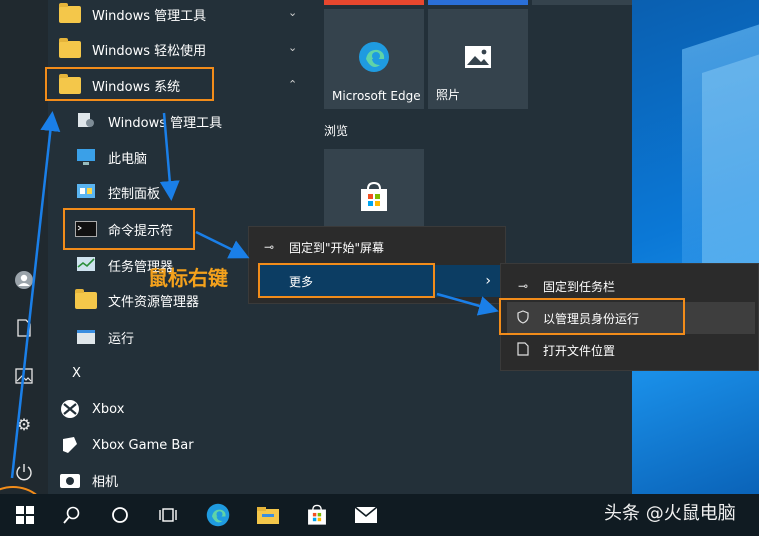 The image size is (759, 536). Describe the element at coordinates (670, 513) in the screenshot. I see `watermark: 头条 @火鼠电脑` at that location.